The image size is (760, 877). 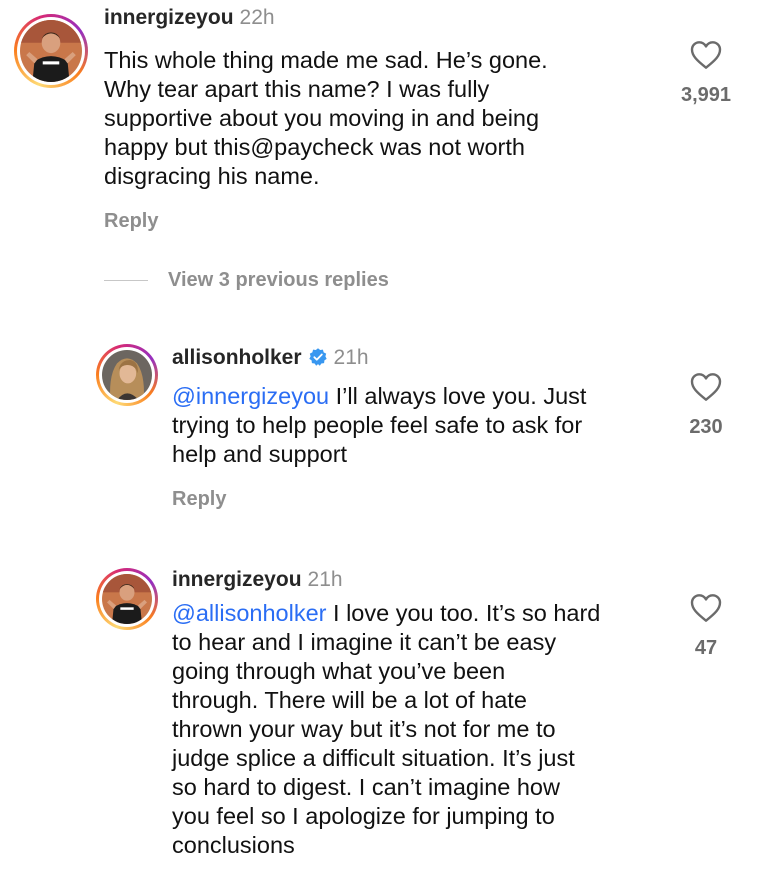 What do you see at coordinates (250, 396) in the screenshot?
I see `mention-link: @innergizeyou` at bounding box center [250, 396].